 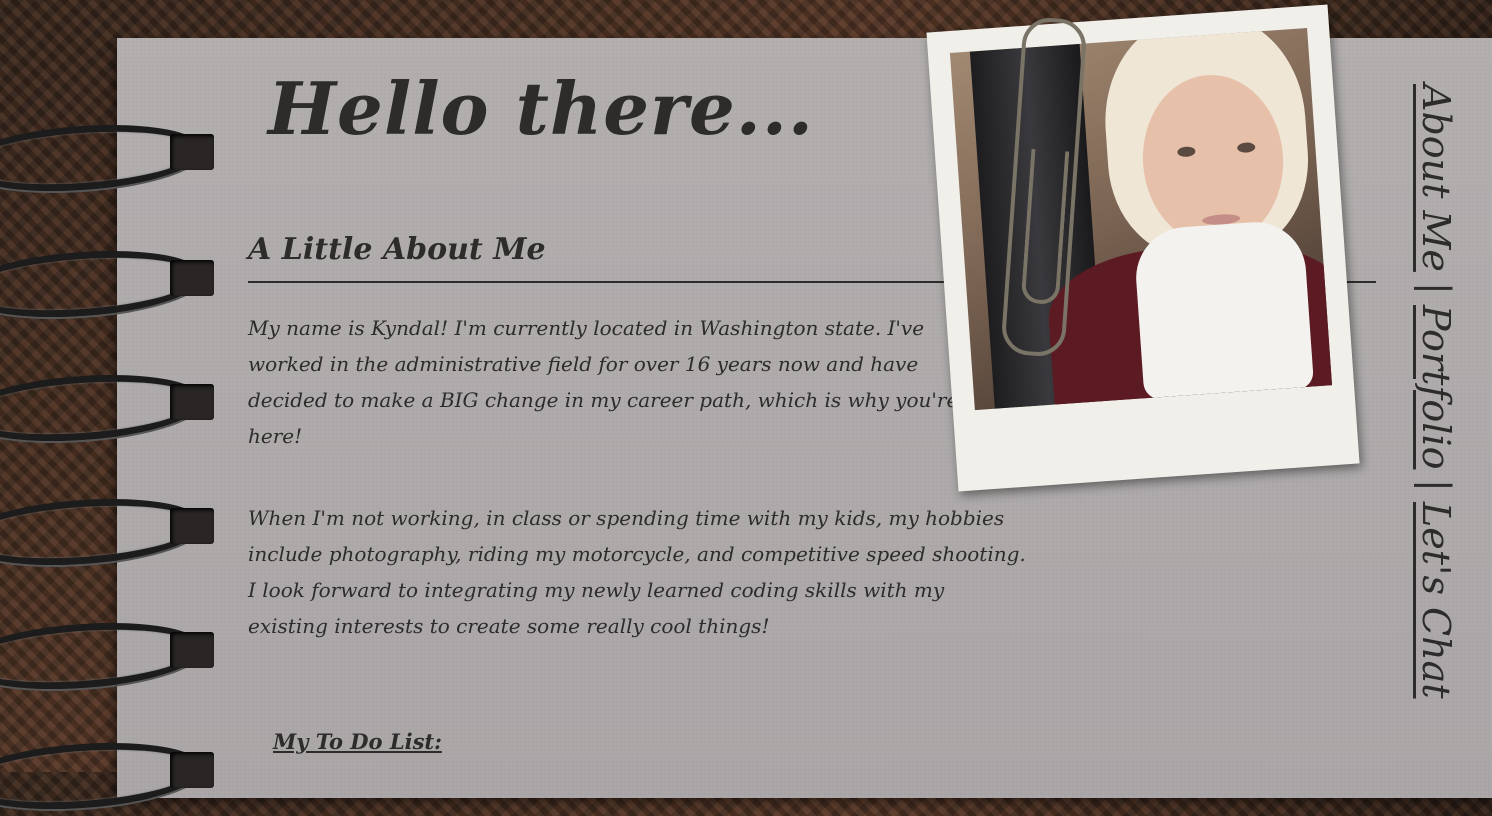 I want to click on vertical-nav: About Me | Portfolio | Let's Chat, so click(x=1436, y=419).